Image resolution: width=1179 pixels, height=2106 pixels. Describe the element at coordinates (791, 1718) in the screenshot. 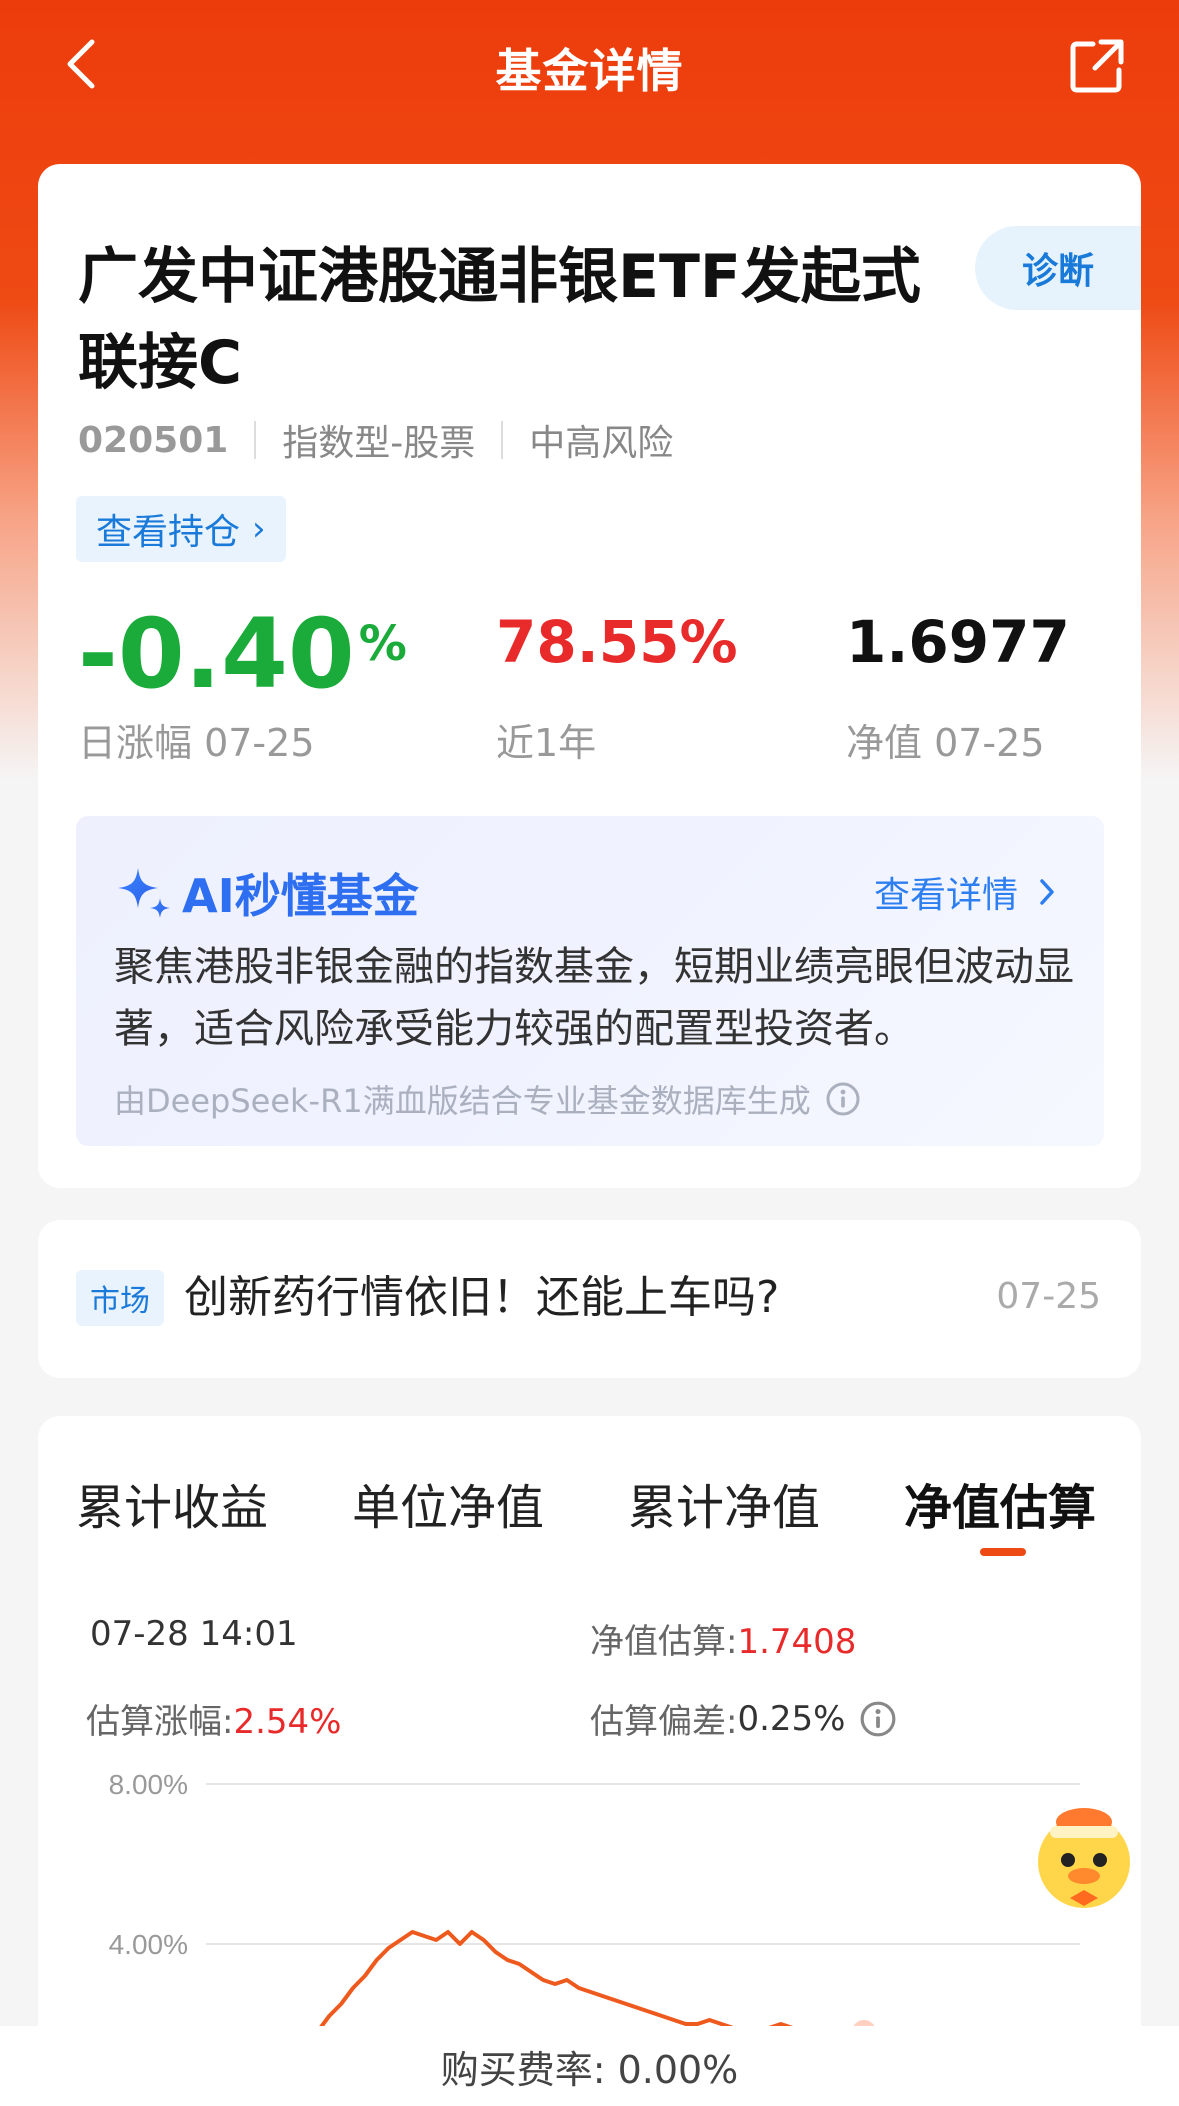

I see `estimate-deviation-value: 0.25%` at that location.